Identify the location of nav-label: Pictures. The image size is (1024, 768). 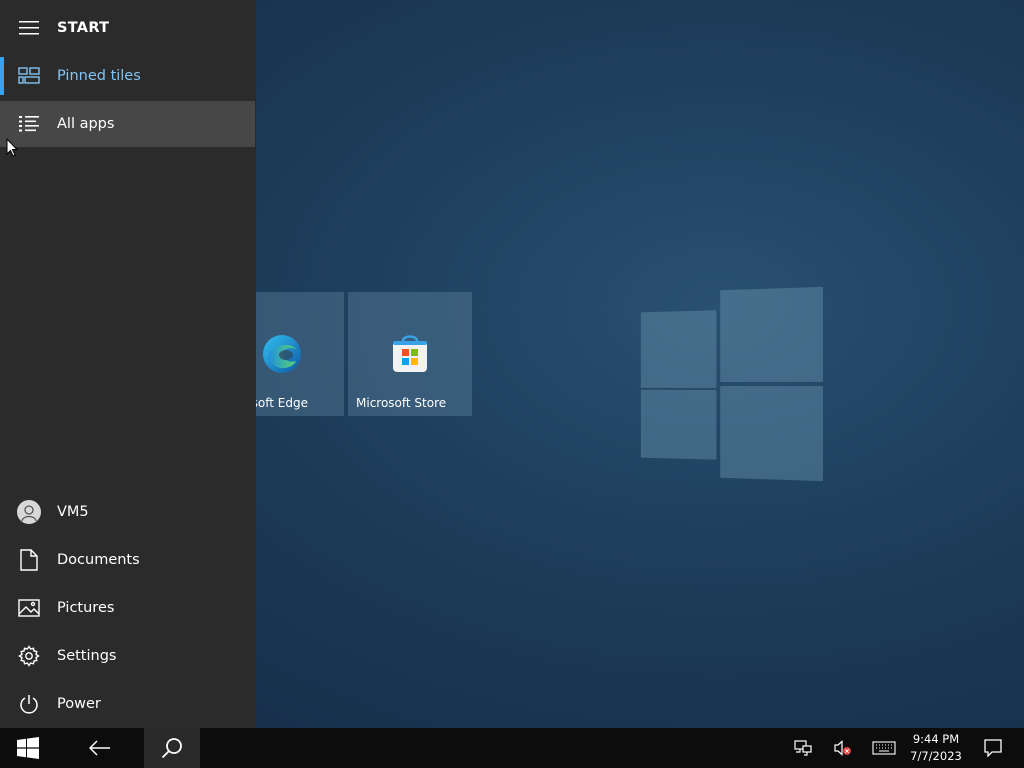
(86, 608).